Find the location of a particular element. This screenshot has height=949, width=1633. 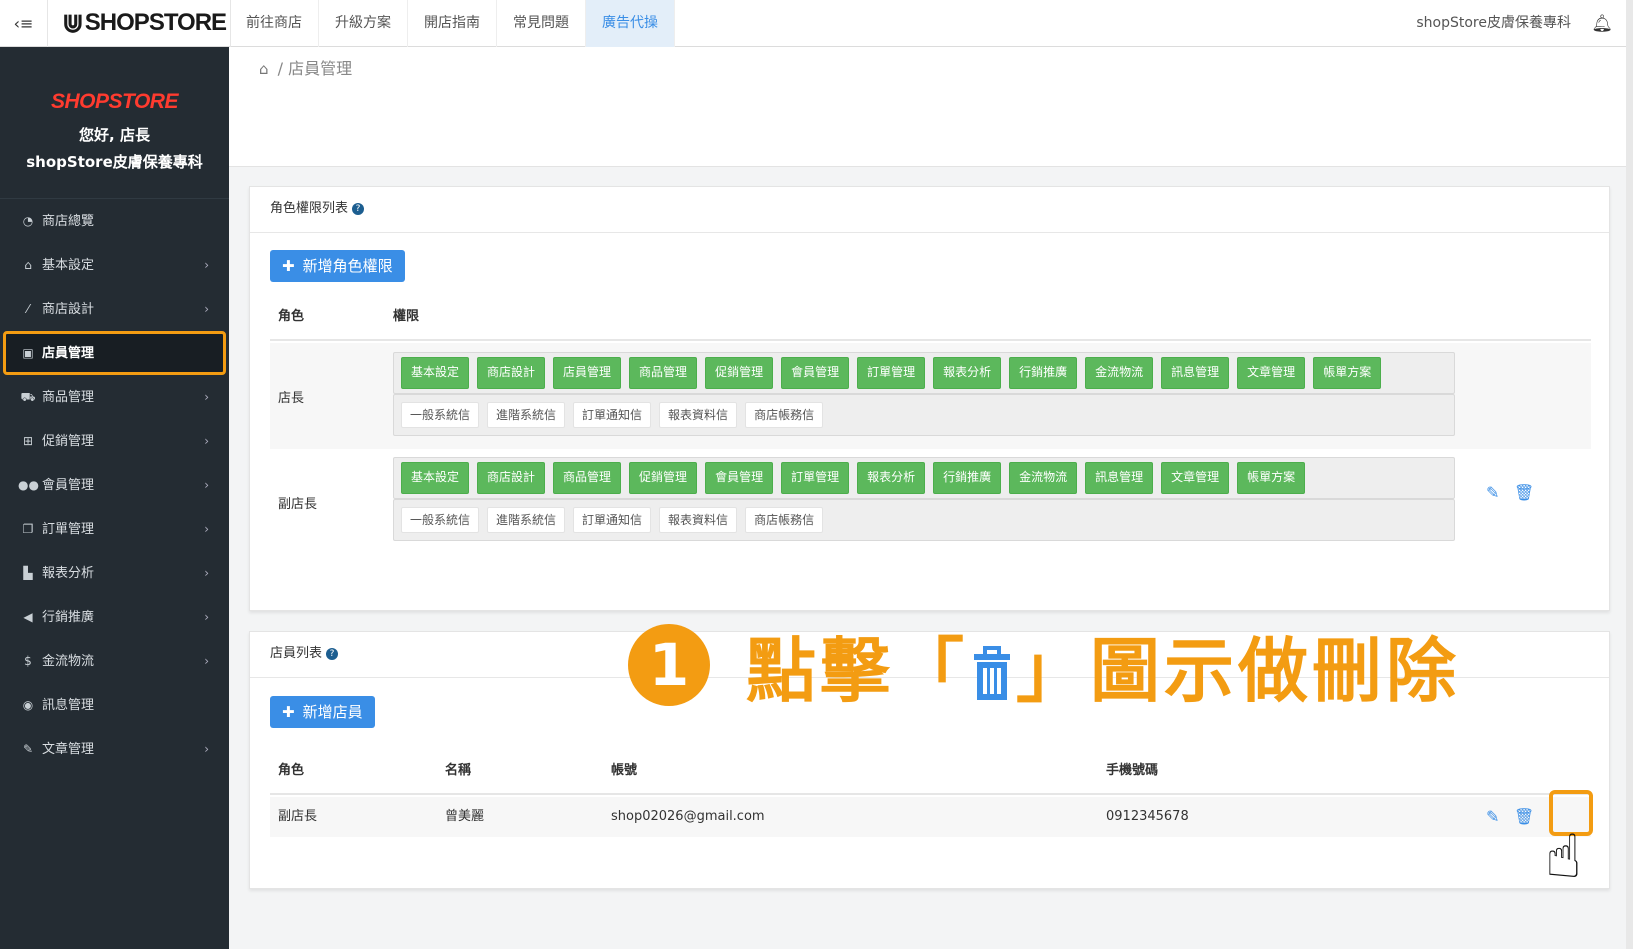

sidebar-item-payment-logistics: $ 金流物流 › is located at coordinates (114, 661).